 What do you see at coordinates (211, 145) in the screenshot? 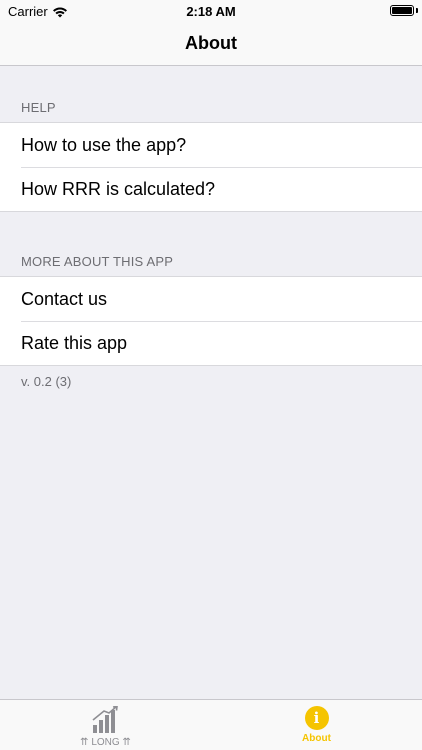
I see `how-to-use-cell: How to use the app?` at bounding box center [211, 145].